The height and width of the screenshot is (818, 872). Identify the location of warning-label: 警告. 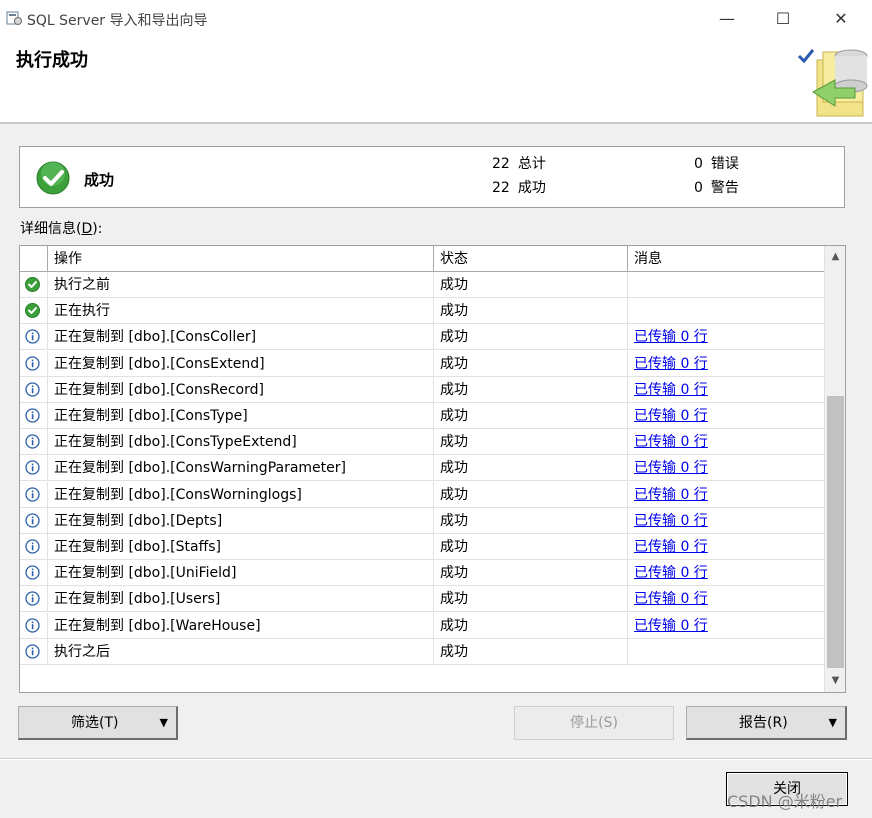
(724, 188).